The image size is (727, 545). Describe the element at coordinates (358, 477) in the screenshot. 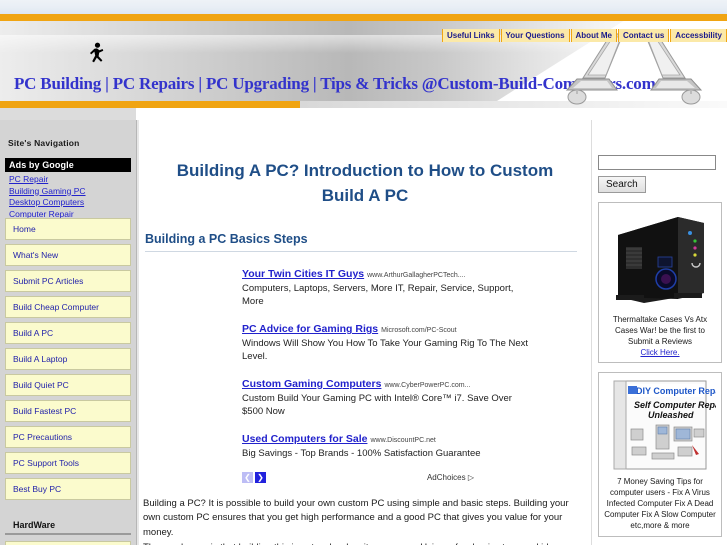

I see `ad-footer: ❮ ❯ AdChoices ▷` at that location.